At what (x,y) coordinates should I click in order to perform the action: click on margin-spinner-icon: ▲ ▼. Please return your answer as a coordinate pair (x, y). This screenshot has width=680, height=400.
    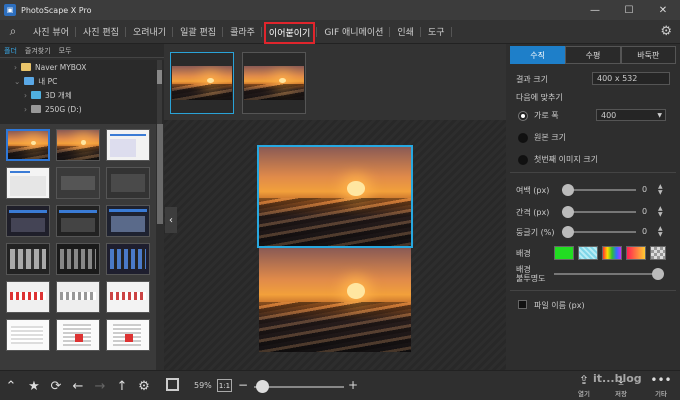
    Looking at the image, I should click on (660, 190).